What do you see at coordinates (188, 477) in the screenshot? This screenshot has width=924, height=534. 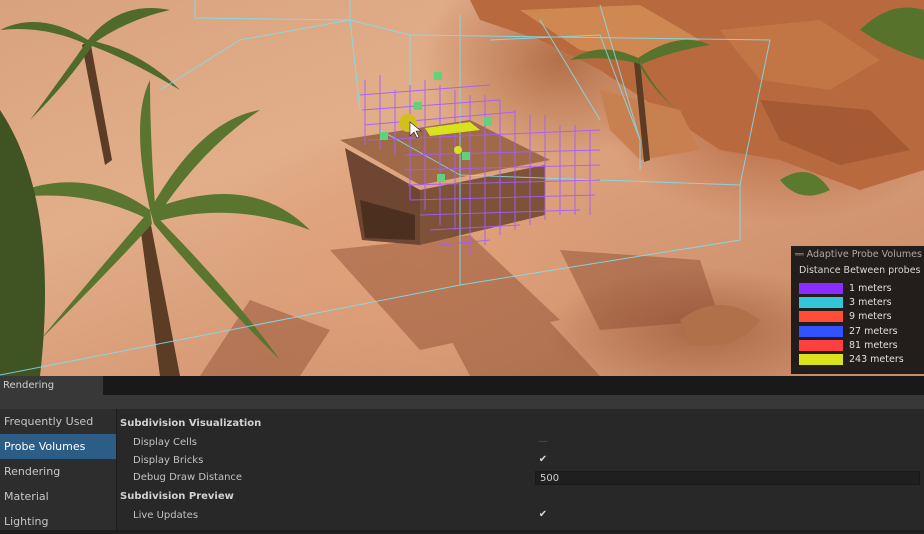 I see `debug-draw-distance-label: Debug Draw Distance` at bounding box center [188, 477].